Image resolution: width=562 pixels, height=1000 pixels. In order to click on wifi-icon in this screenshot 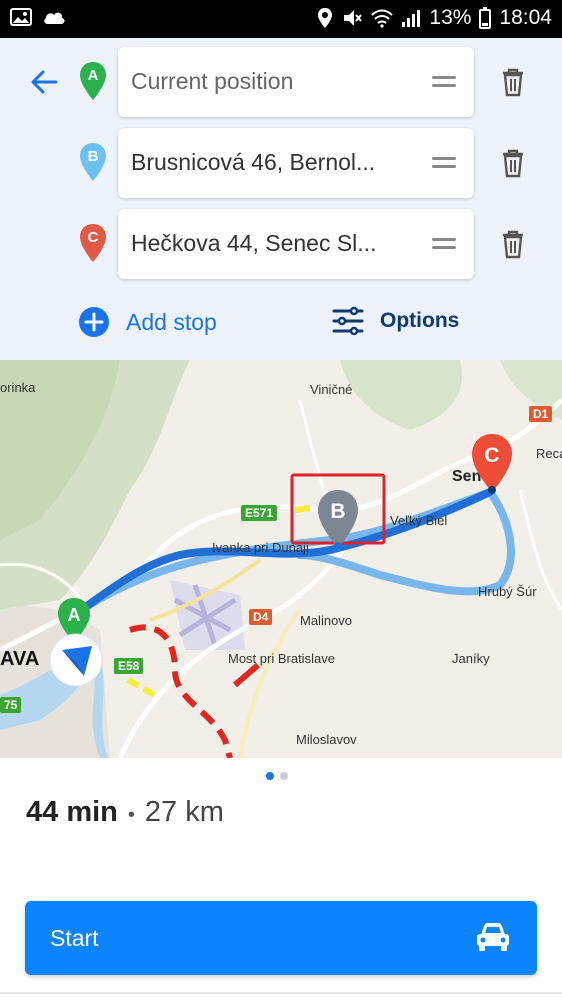, I will do `click(382, 18)`.